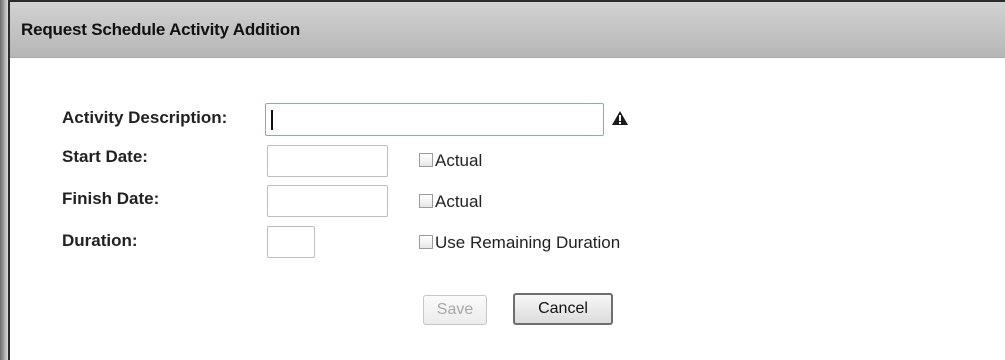 This screenshot has width=1005, height=360. I want to click on finish-date-actual-checkbox, so click(426, 201).